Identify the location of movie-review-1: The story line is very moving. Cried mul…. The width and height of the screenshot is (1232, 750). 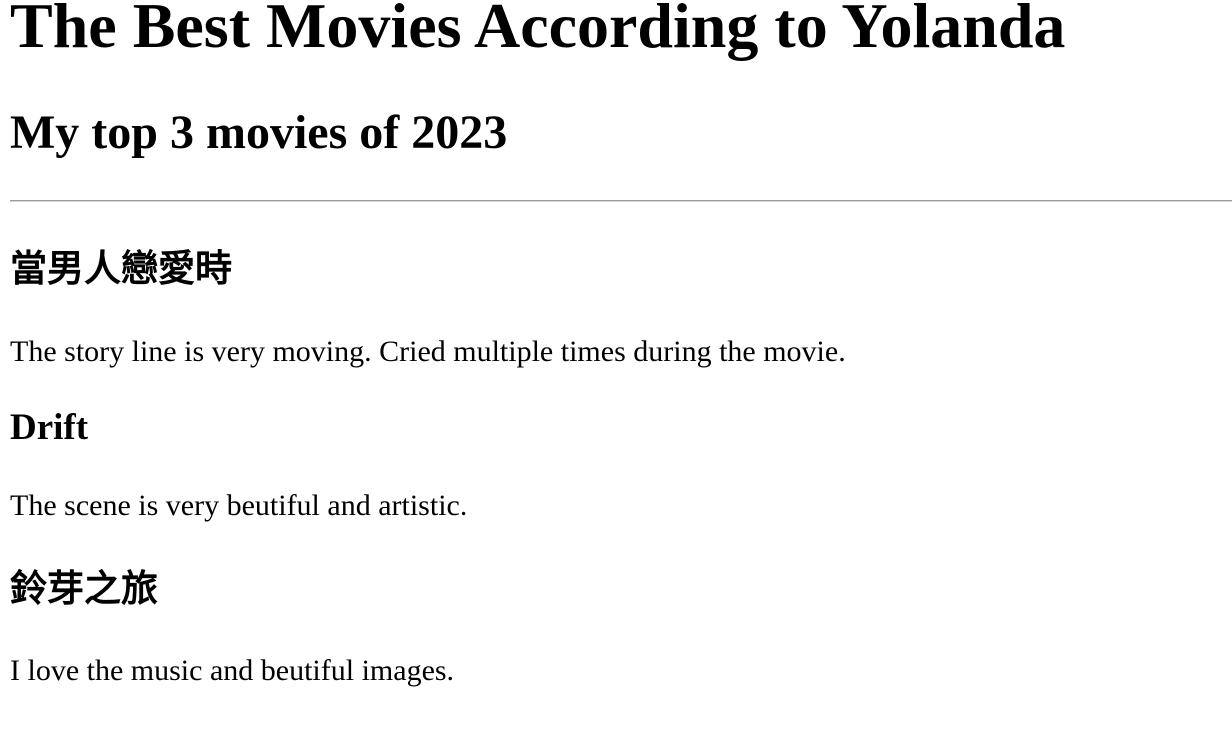
(428, 351).